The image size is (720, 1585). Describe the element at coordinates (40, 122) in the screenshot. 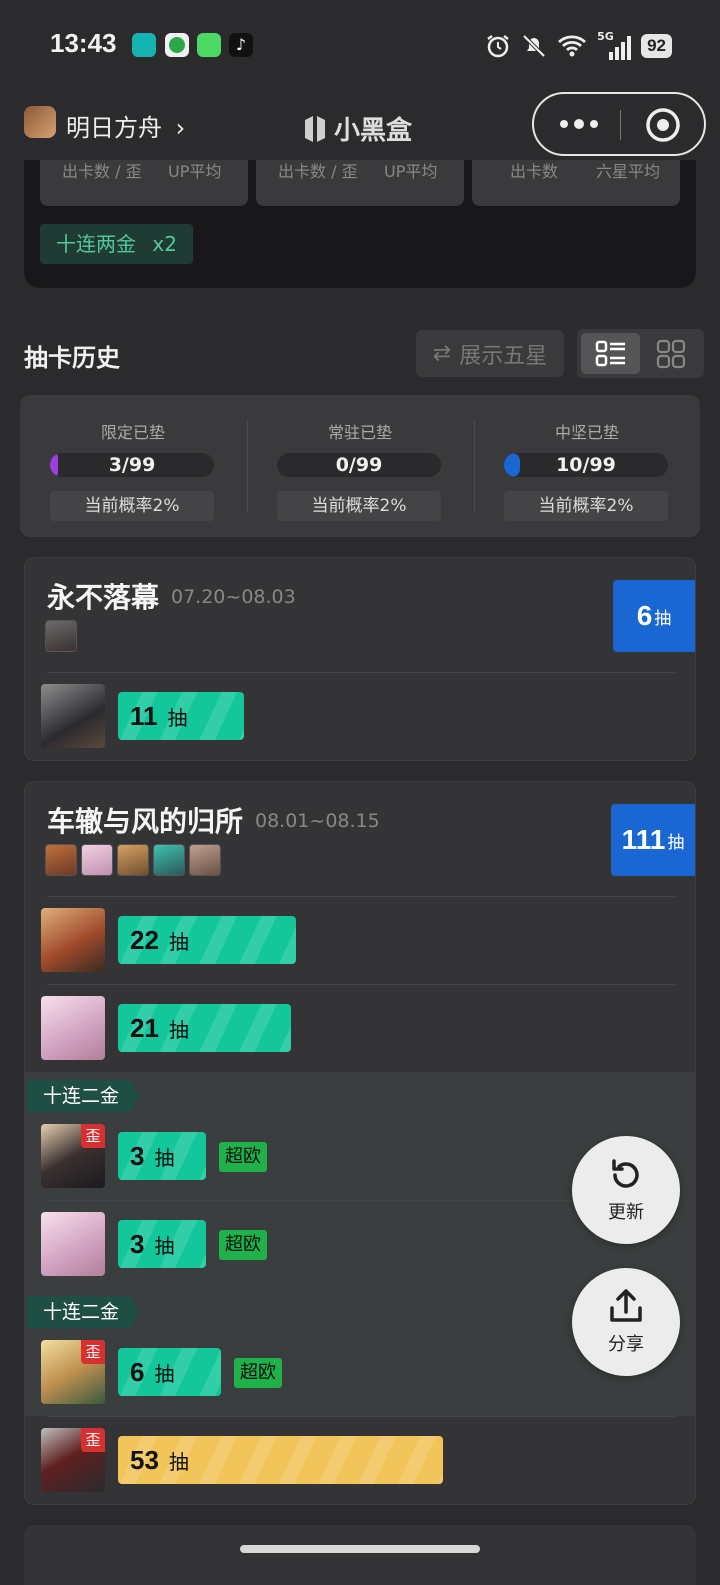

I see `game-avatar` at that location.